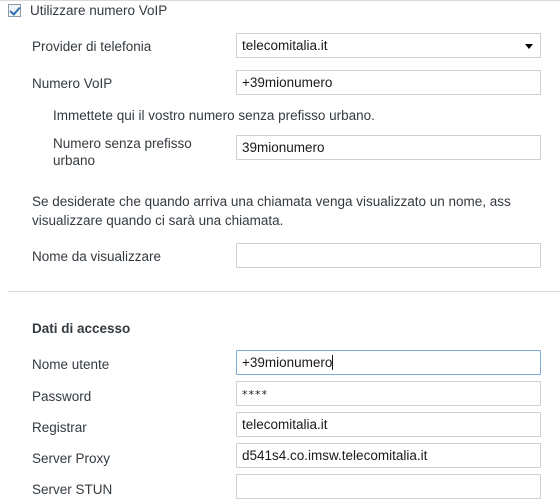 Image resolution: width=560 pixels, height=503 pixels. I want to click on provider-select-value: telecomitalia.it, so click(285, 45).